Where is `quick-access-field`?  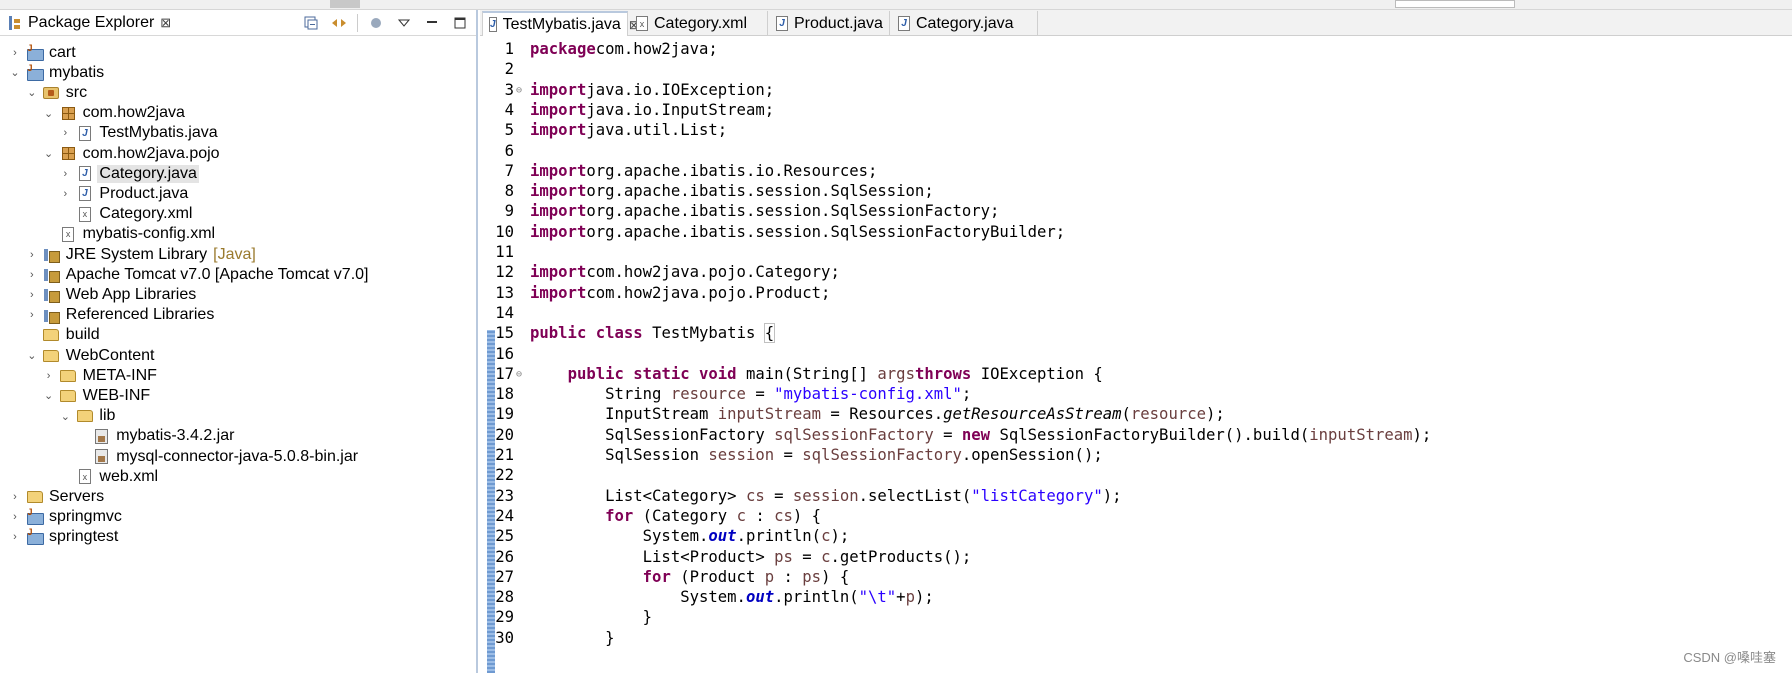 quick-access-field is located at coordinates (1455, 4).